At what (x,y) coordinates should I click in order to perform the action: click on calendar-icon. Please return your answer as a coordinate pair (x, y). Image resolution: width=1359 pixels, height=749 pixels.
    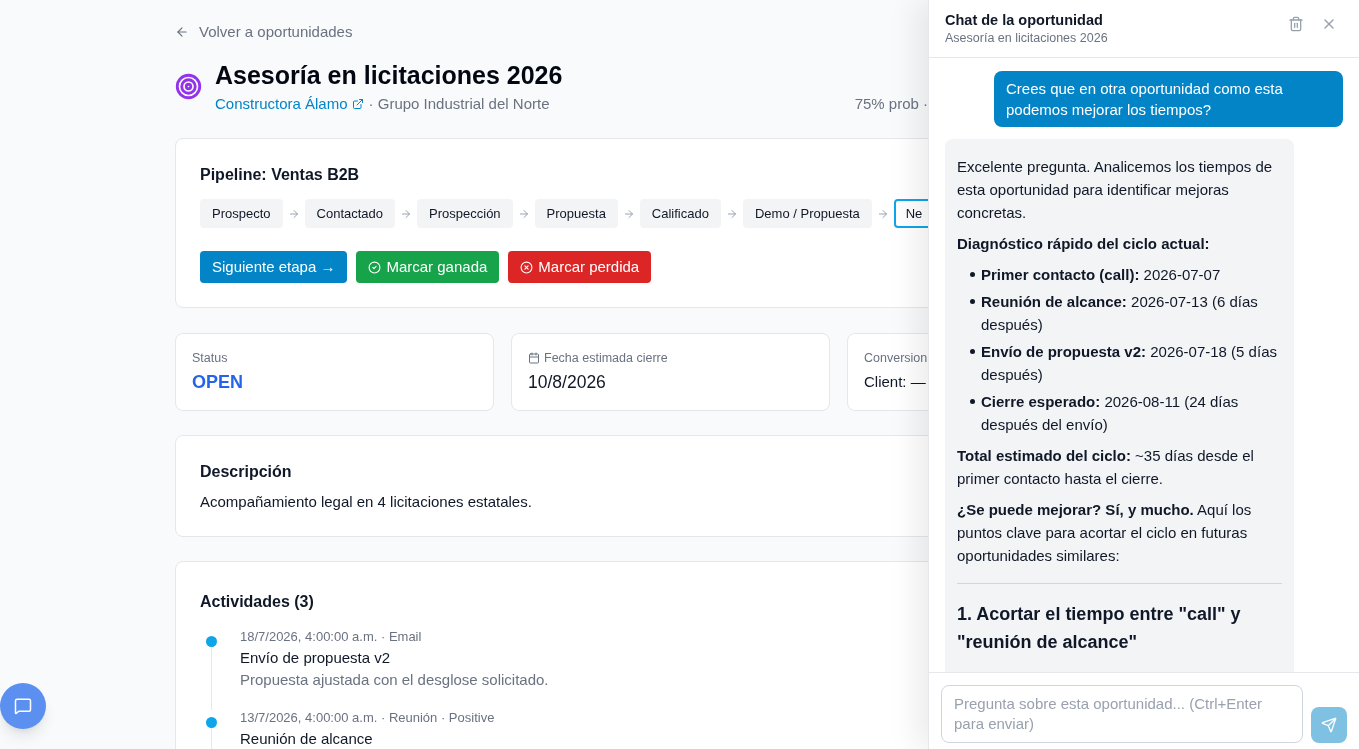
    Looking at the image, I should click on (534, 358).